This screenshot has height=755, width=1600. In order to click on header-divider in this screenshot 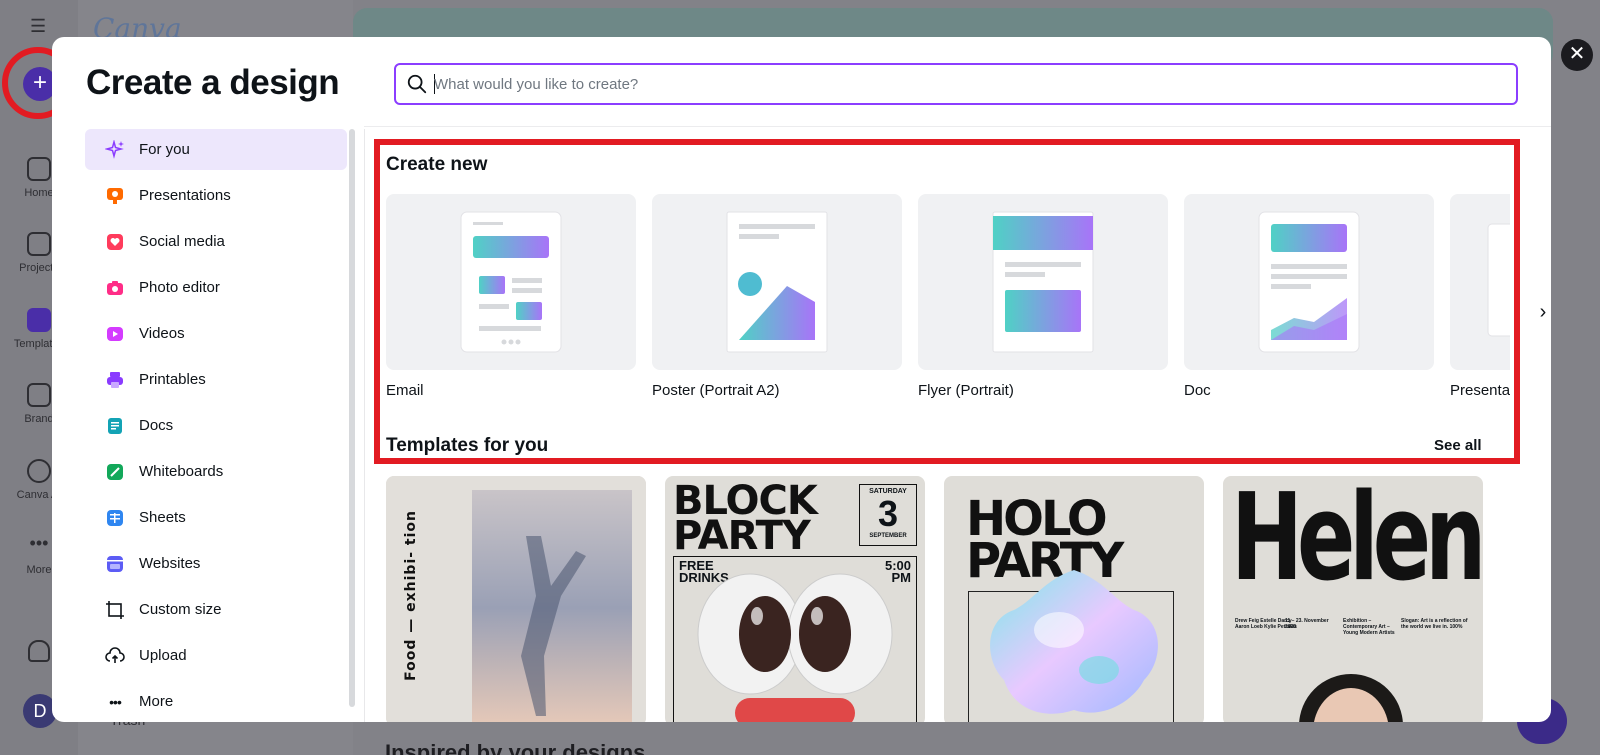, I will do `click(957, 126)`.